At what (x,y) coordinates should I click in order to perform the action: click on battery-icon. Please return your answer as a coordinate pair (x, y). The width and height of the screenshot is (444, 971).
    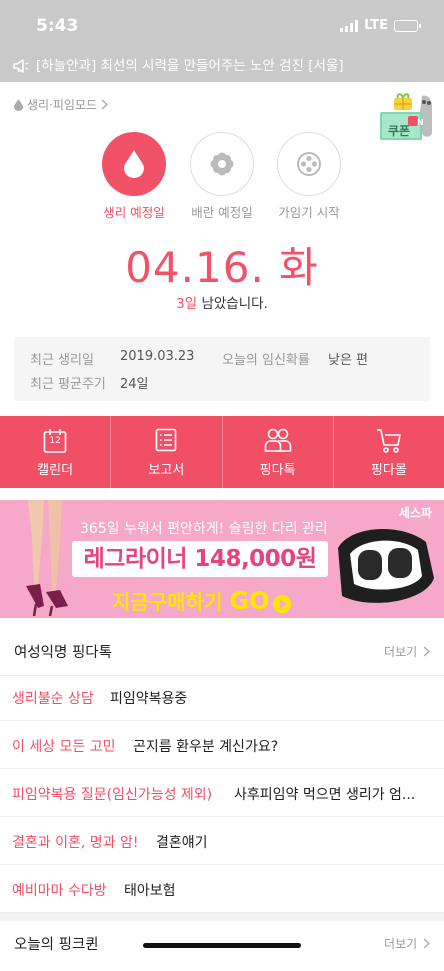
    Looking at the image, I should click on (407, 25).